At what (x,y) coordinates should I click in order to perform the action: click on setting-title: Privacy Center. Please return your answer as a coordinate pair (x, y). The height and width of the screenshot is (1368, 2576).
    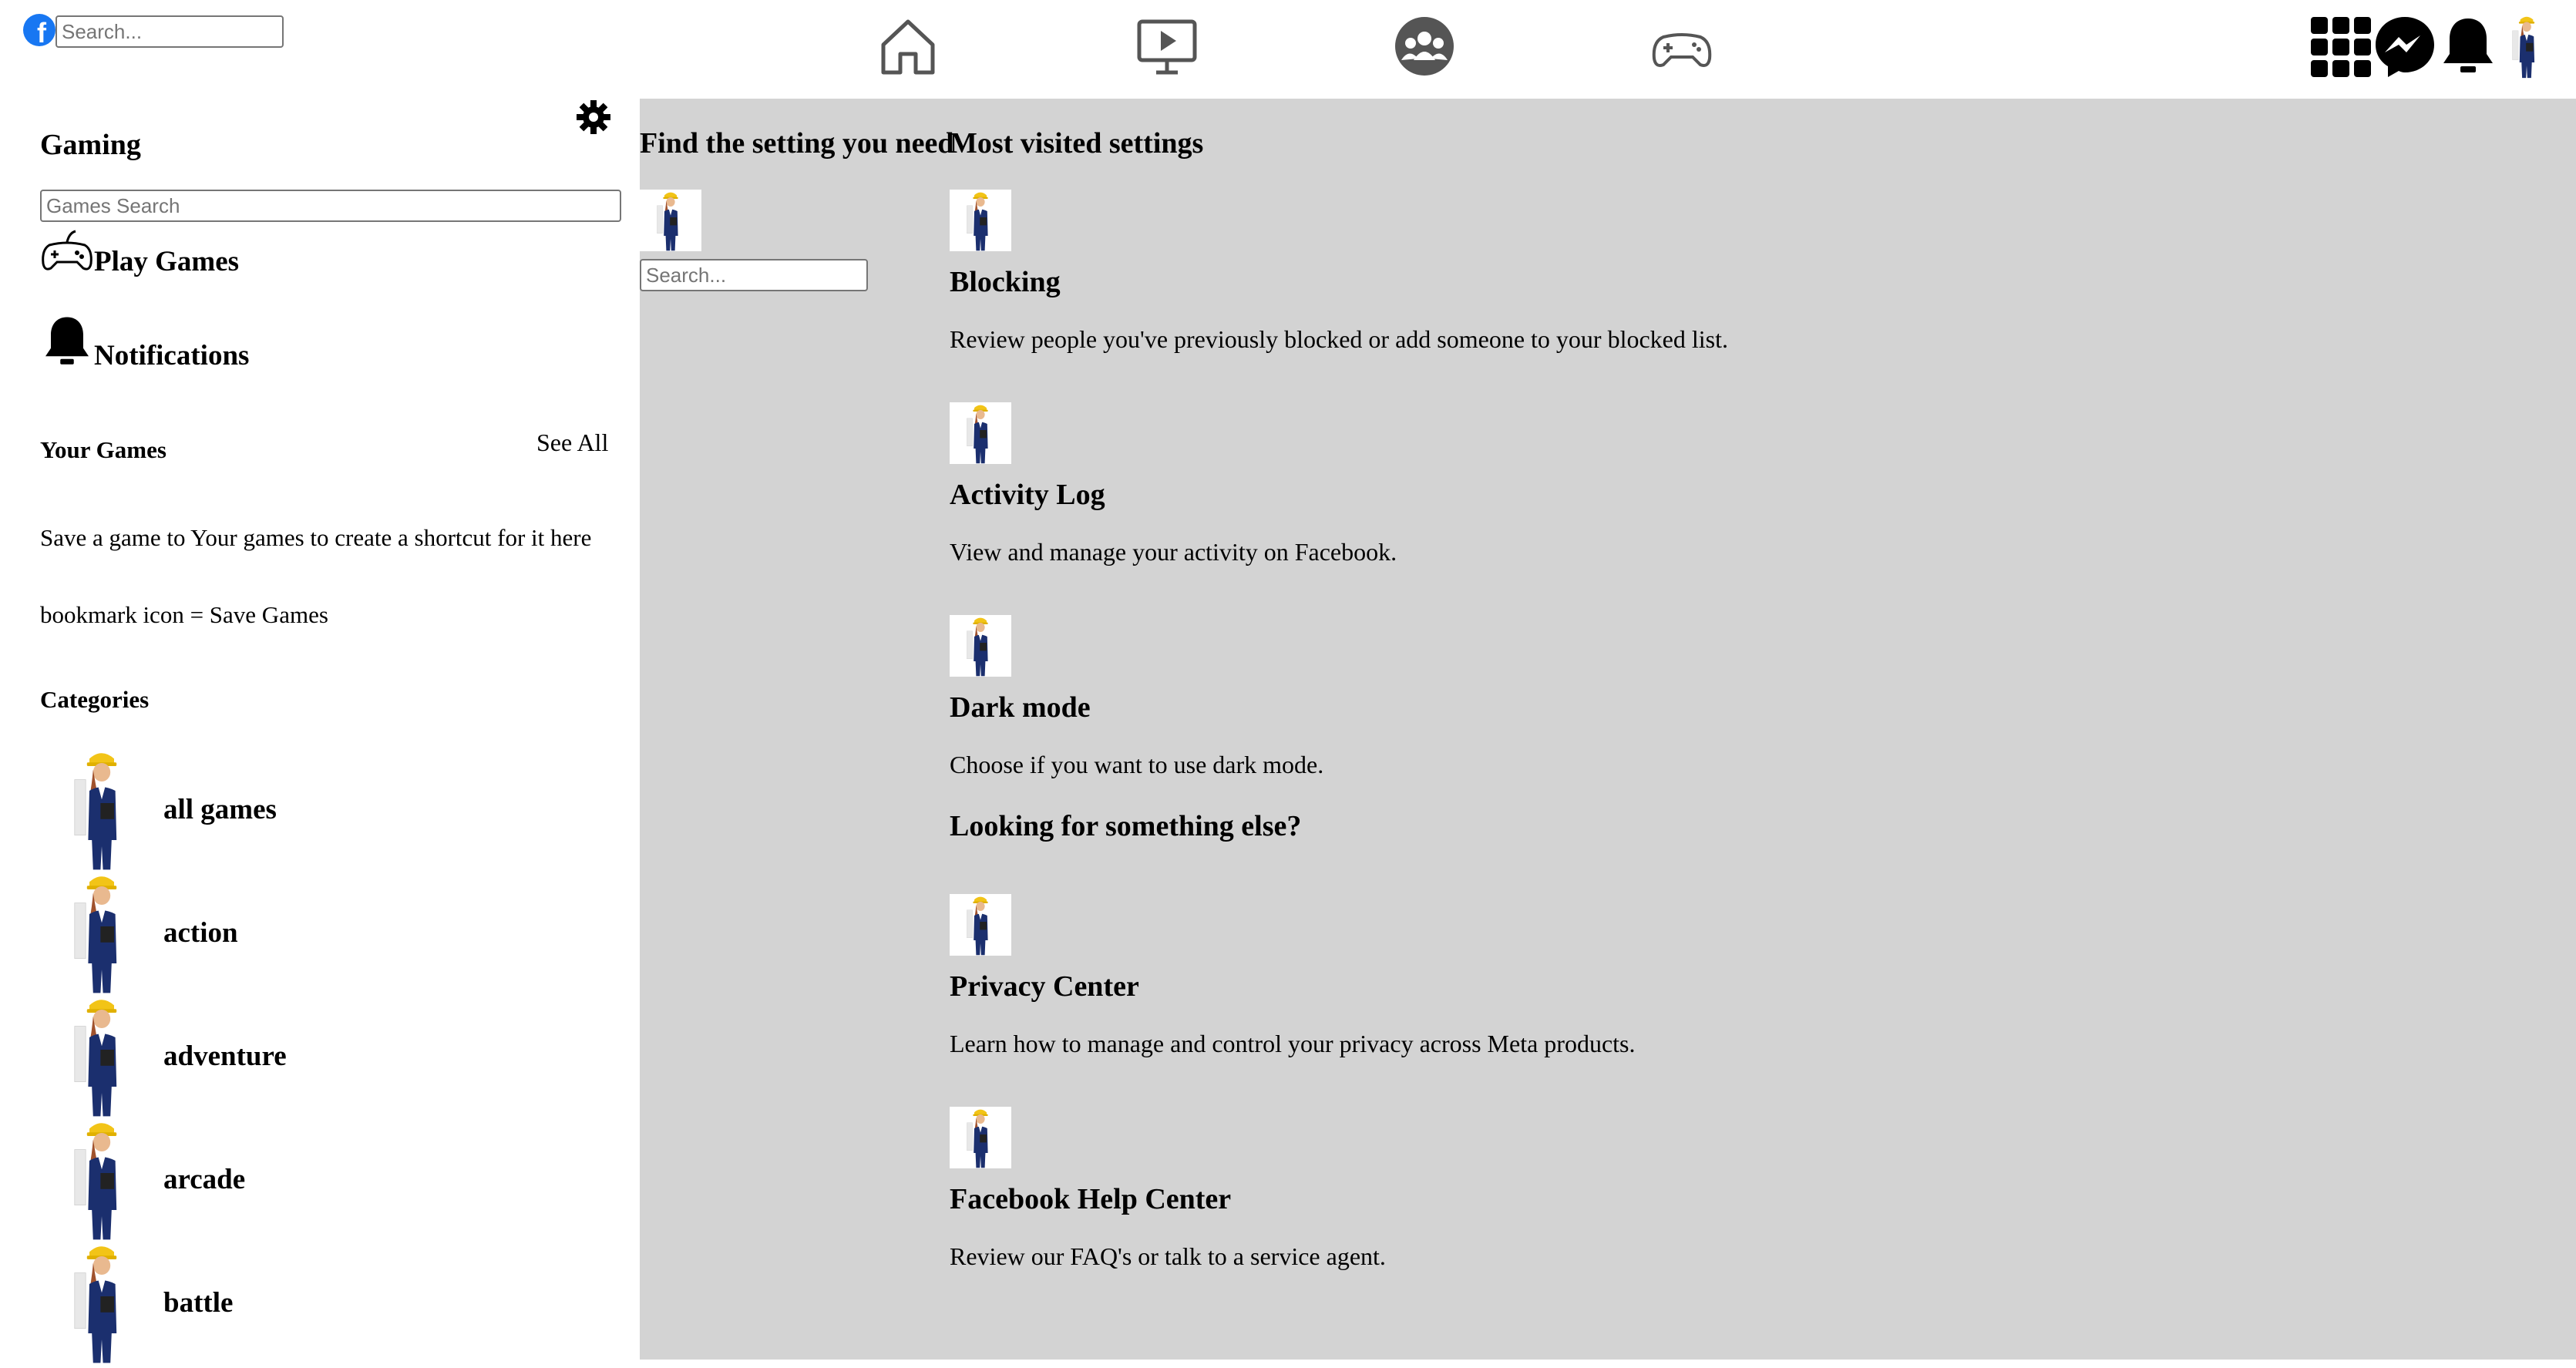
    Looking at the image, I should click on (1044, 986).